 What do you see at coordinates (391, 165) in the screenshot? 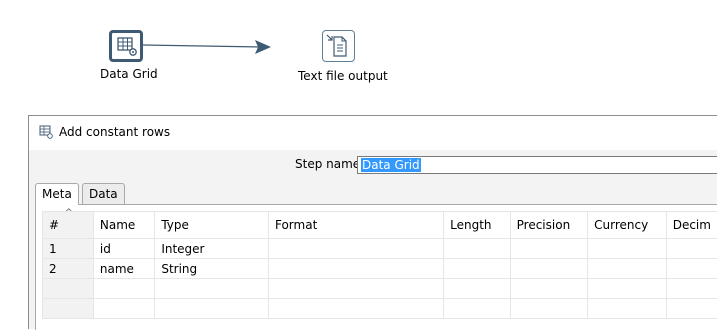
I see `step-name-value: Data Grid` at bounding box center [391, 165].